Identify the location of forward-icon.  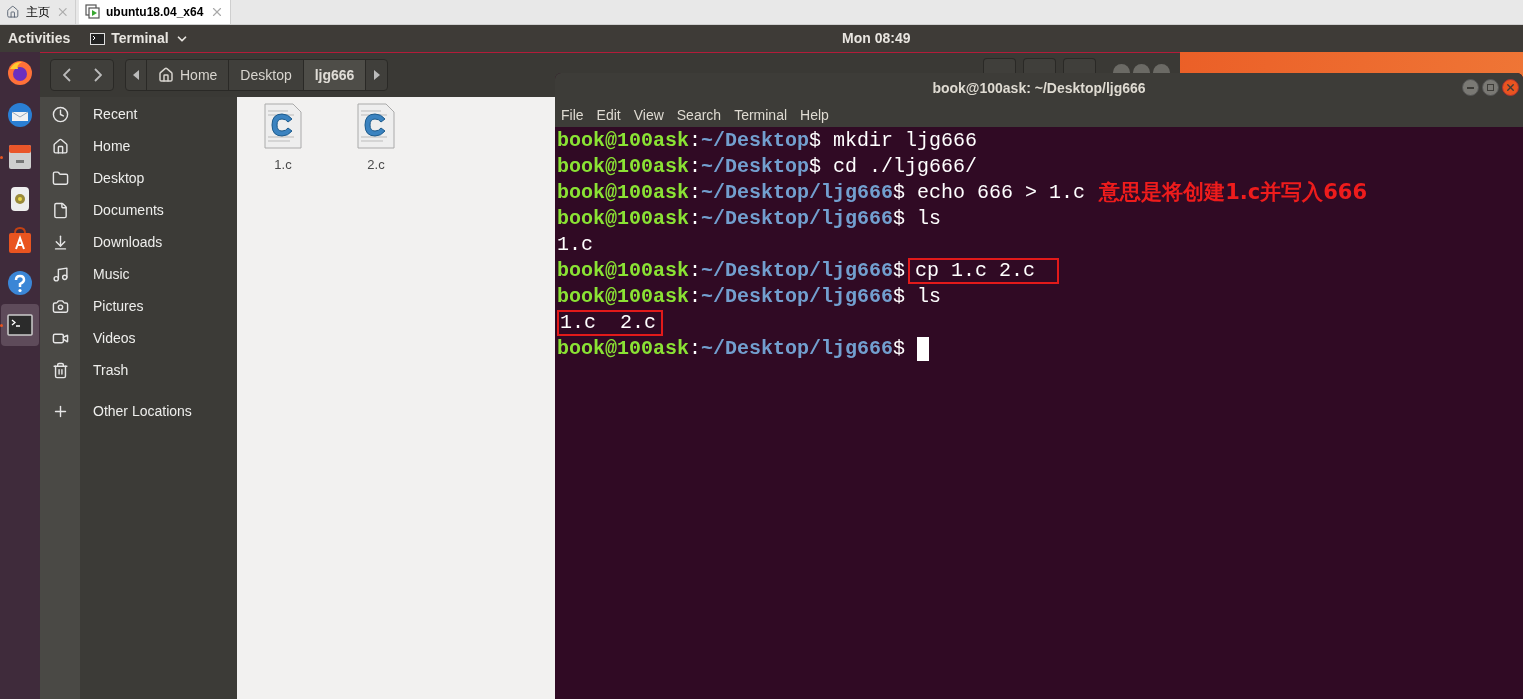
(97, 75).